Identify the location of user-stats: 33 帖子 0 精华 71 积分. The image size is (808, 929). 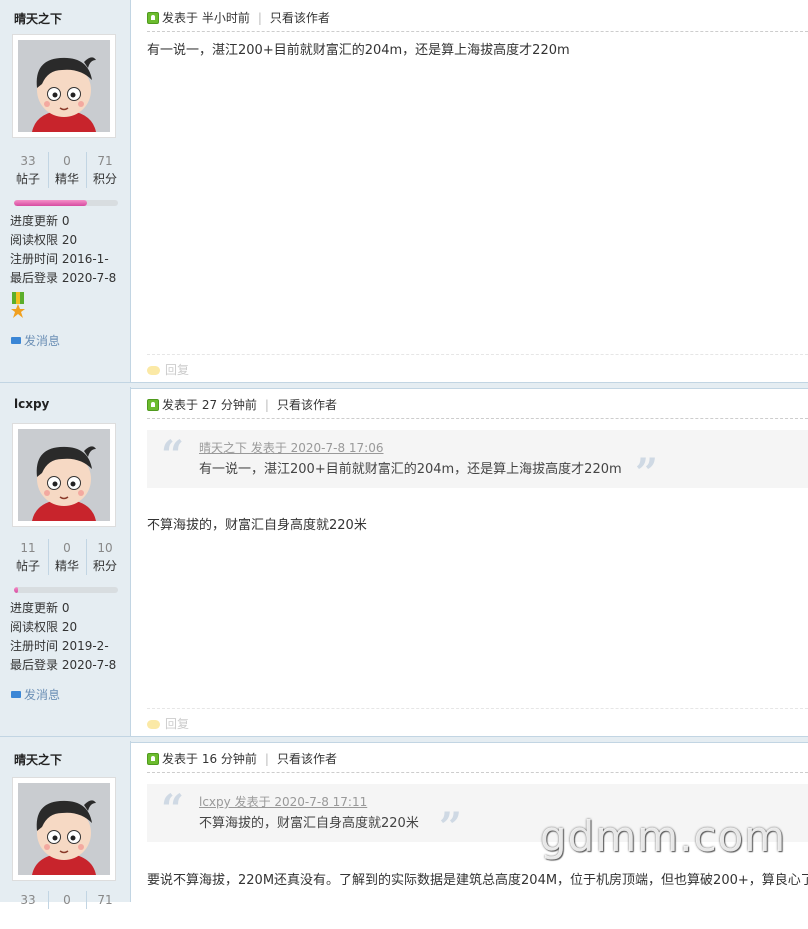
(65, 171).